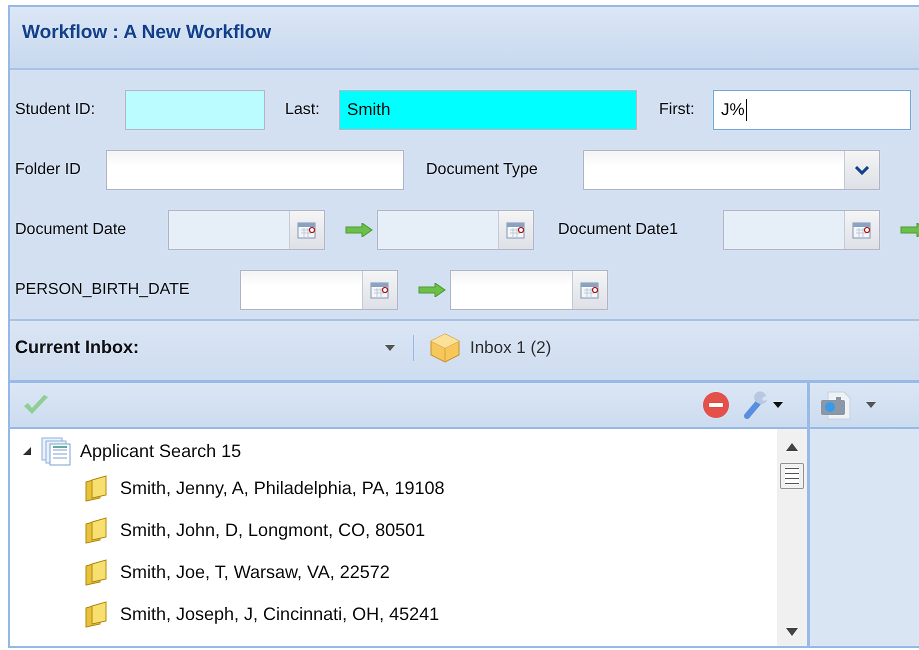 Image resolution: width=919 pixels, height=650 pixels. I want to click on wrench-icon, so click(757, 405).